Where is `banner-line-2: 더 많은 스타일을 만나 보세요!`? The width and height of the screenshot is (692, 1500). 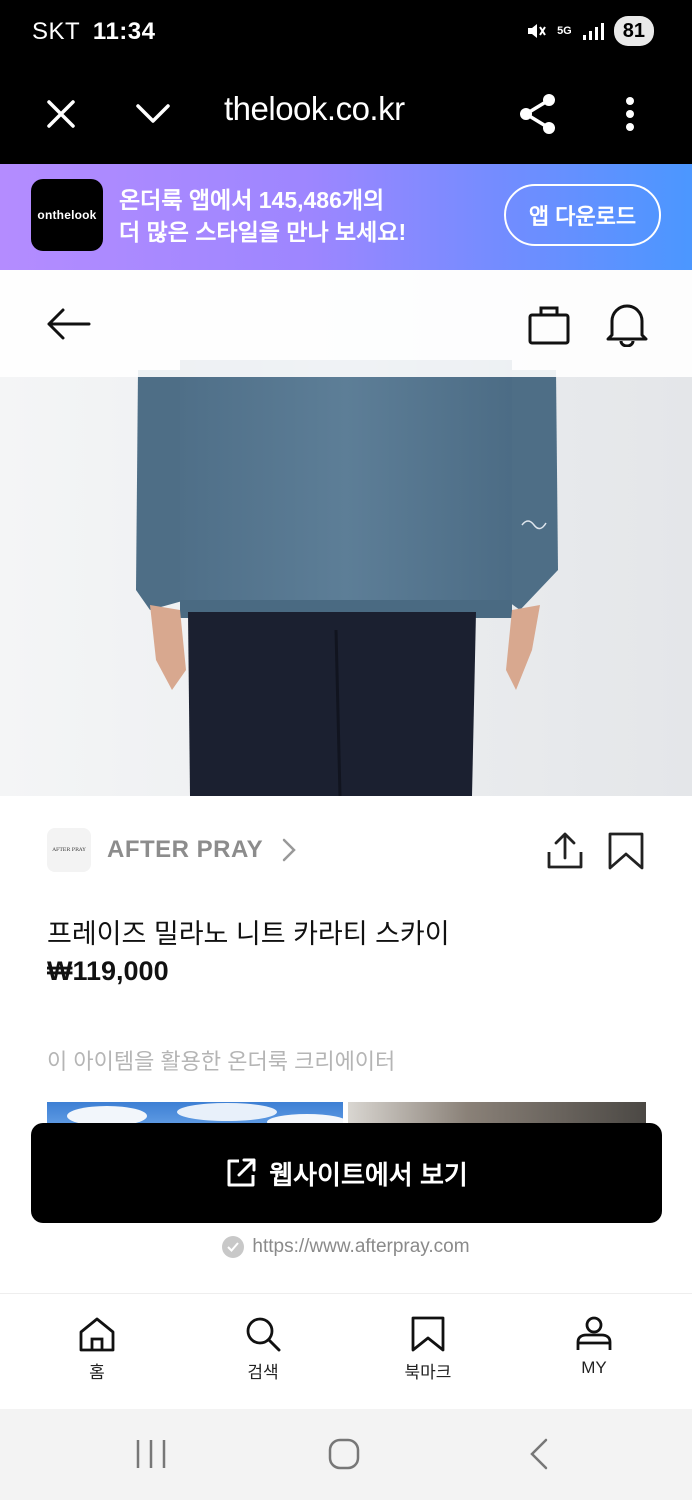
banner-line-2: 더 많은 스타일을 만나 보세요! is located at coordinates (263, 232).